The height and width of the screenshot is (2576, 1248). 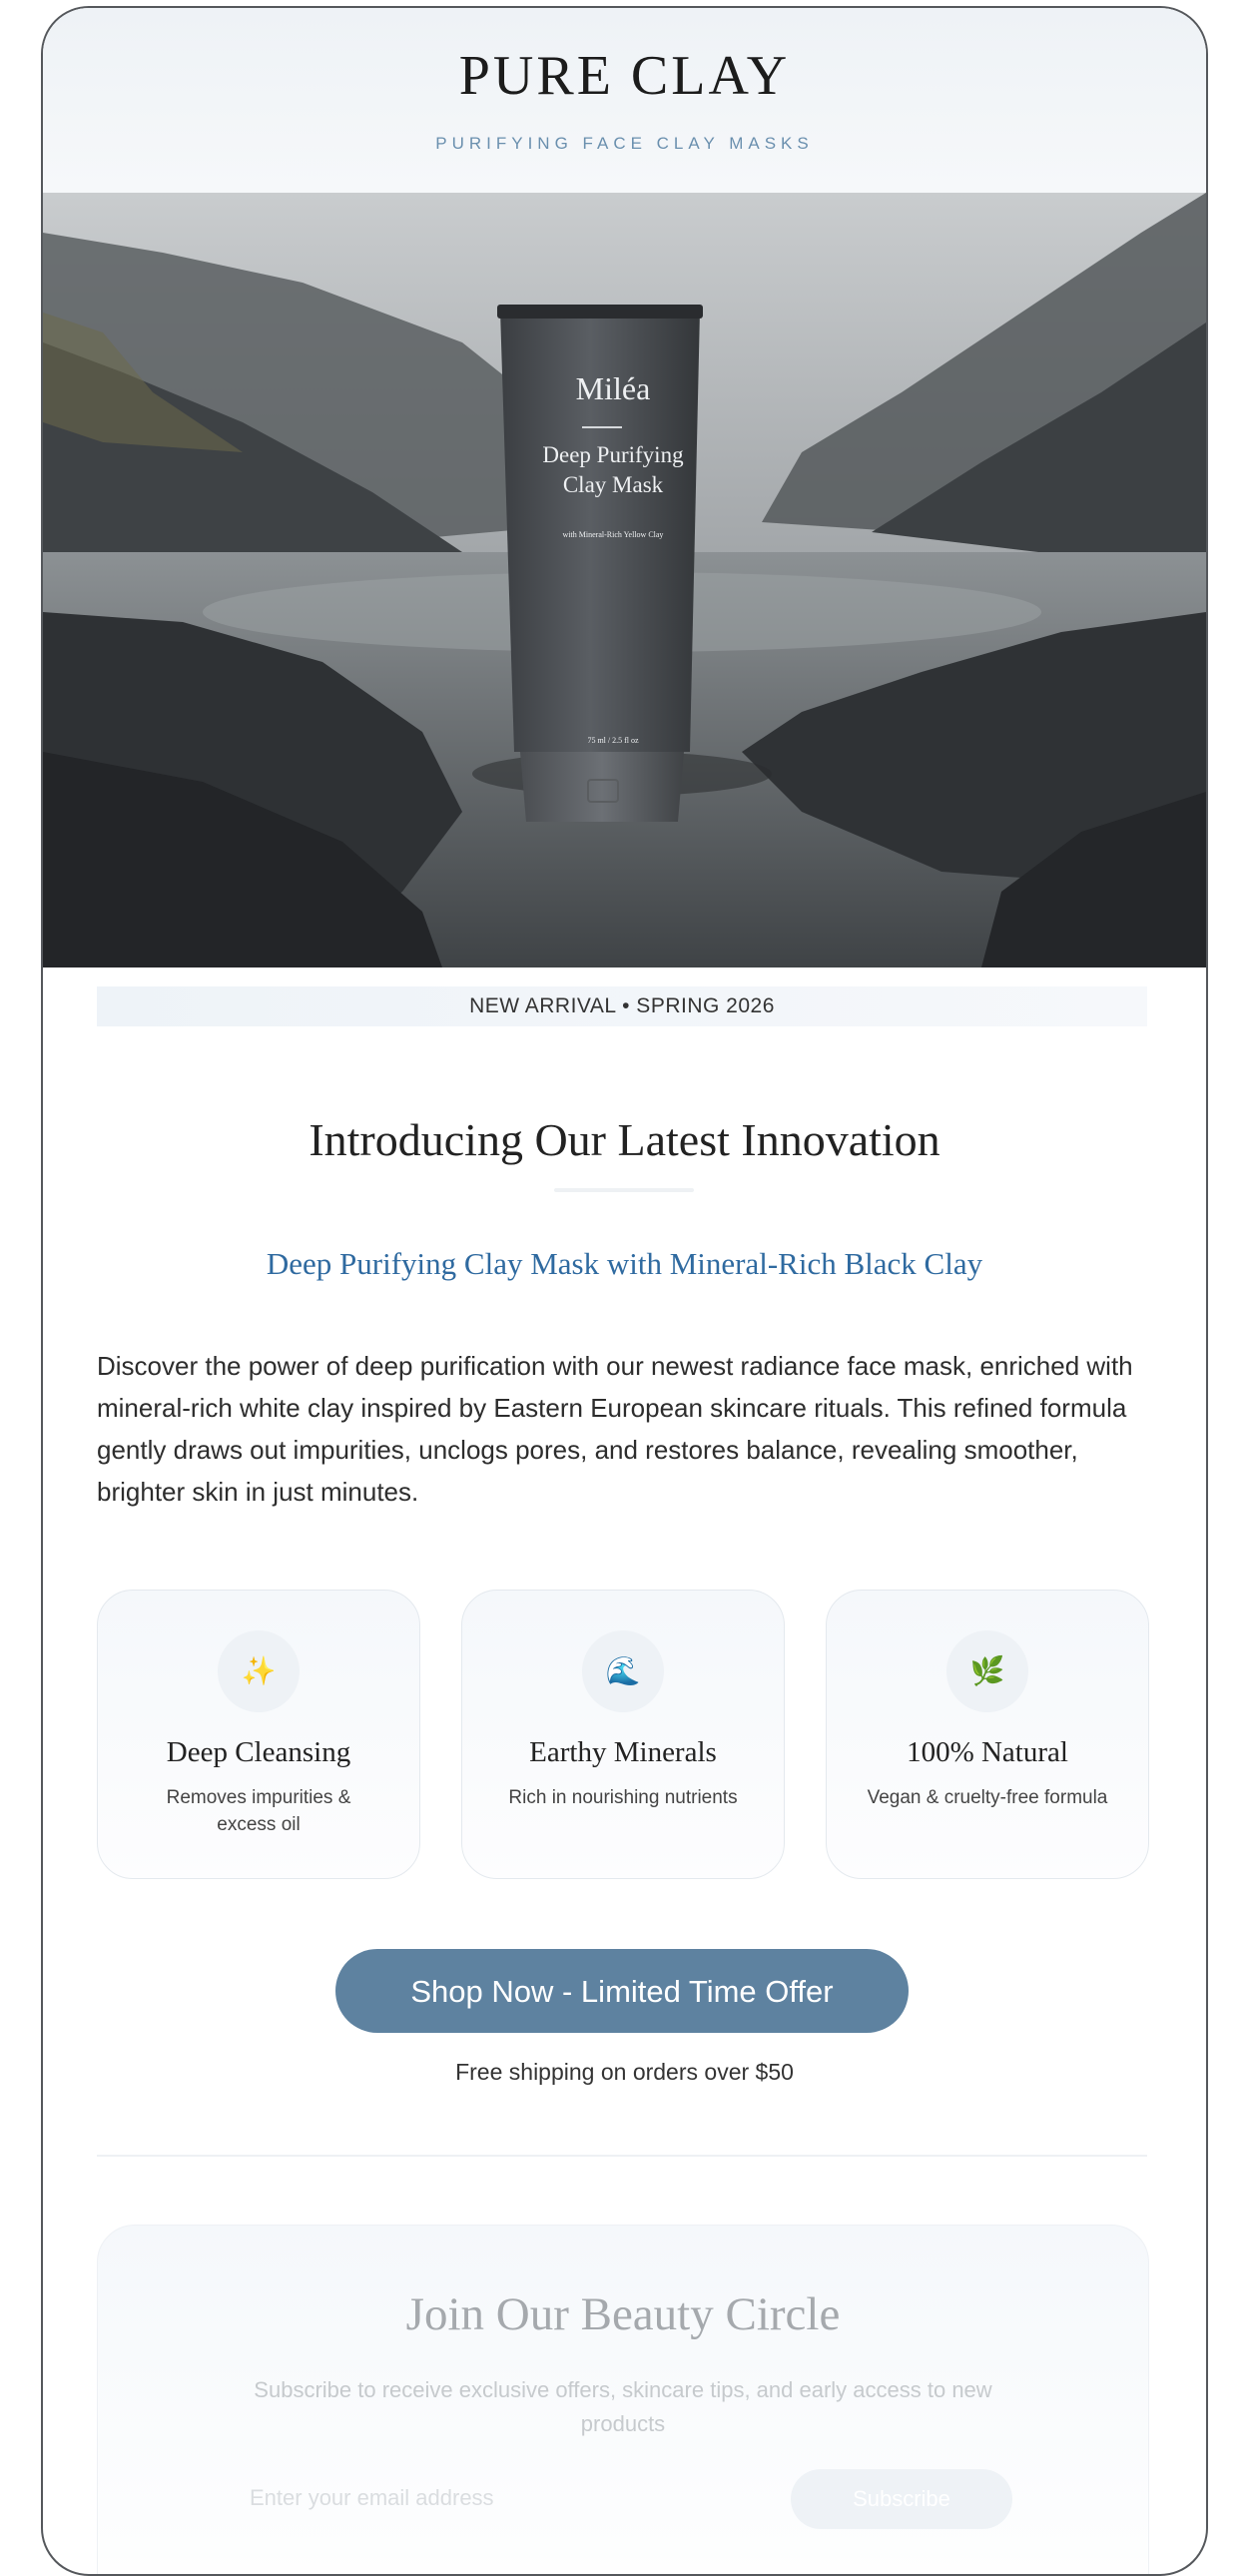 What do you see at coordinates (622, 1006) in the screenshot?
I see `new-arrival-badge: NEW ARRIVAL • SPRING 2026` at bounding box center [622, 1006].